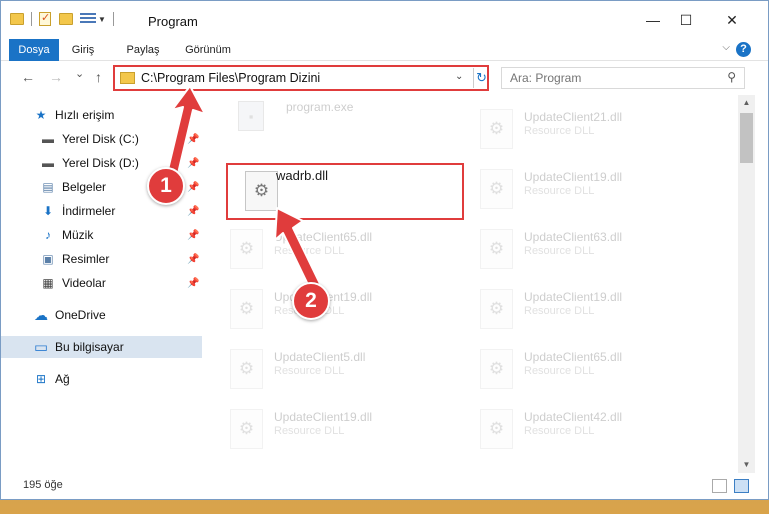 This screenshot has width=769, height=514. I want to click on search-box: ⚲, so click(623, 78).